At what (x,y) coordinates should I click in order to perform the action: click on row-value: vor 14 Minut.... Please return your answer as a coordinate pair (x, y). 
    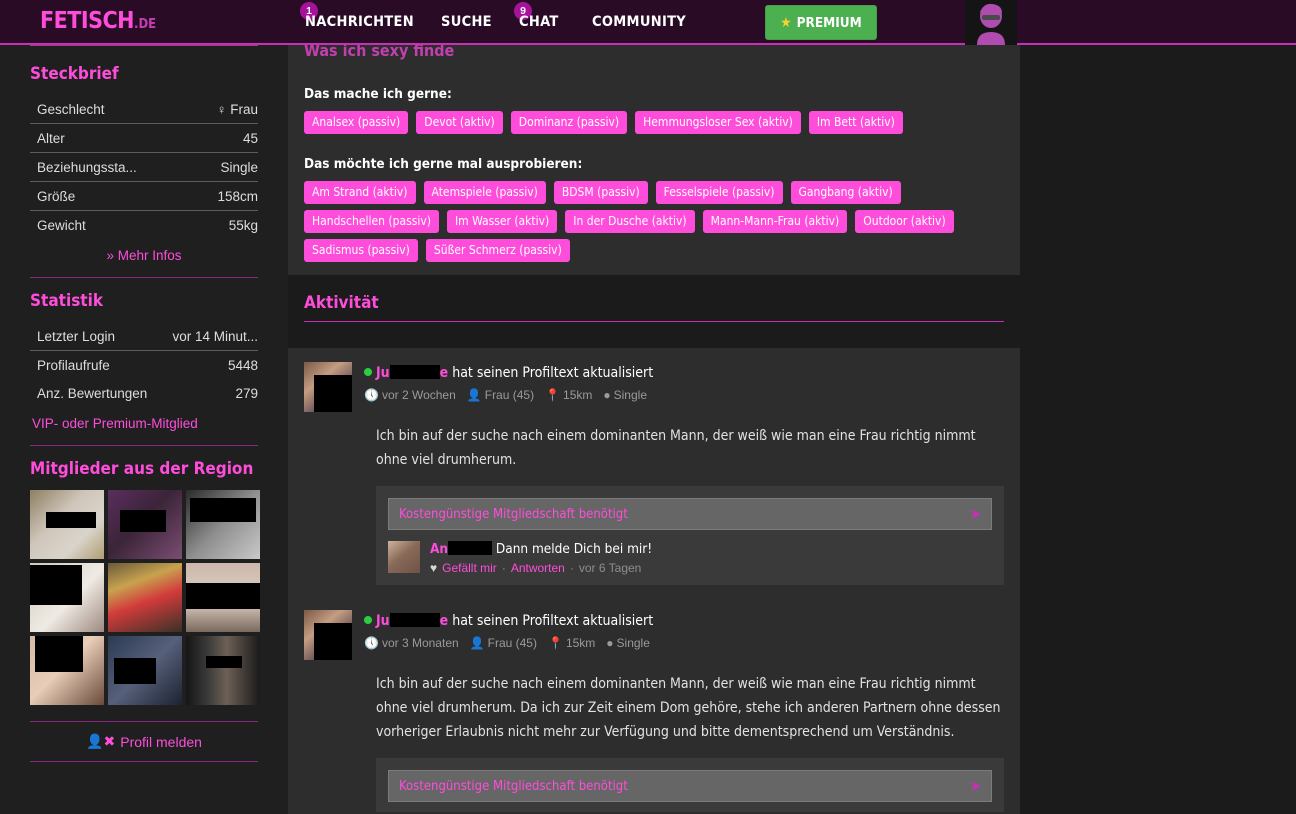
    Looking at the image, I should click on (209, 336).